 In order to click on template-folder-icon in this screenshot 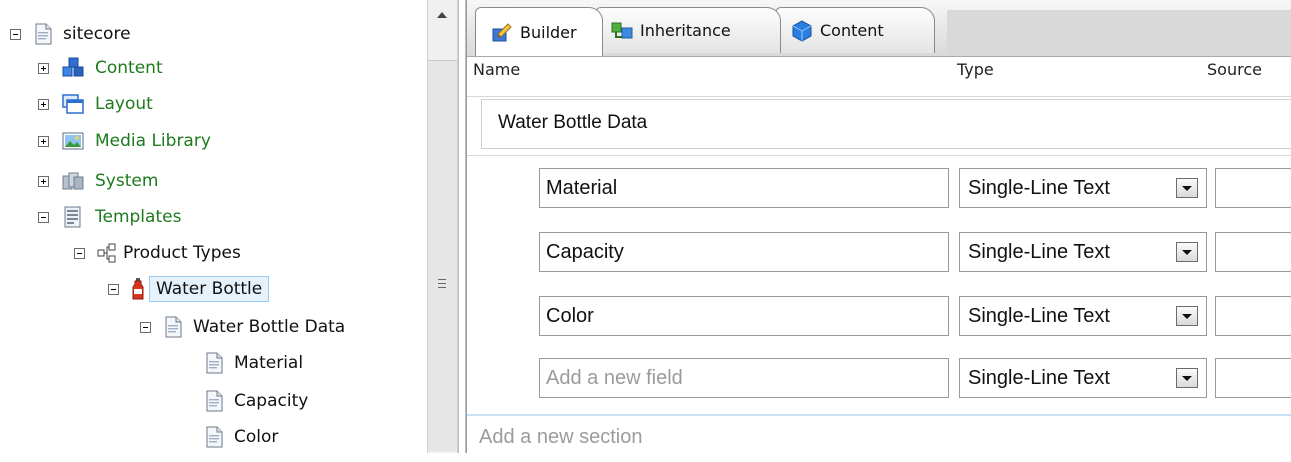, I will do `click(107, 253)`.